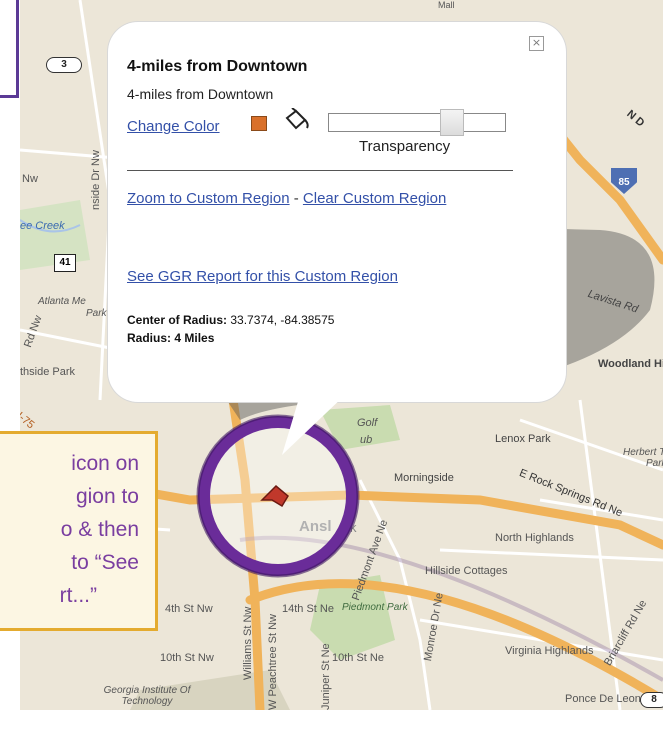  Describe the element at coordinates (149, 338) in the screenshot. I see `radius-label: Radius:` at that location.